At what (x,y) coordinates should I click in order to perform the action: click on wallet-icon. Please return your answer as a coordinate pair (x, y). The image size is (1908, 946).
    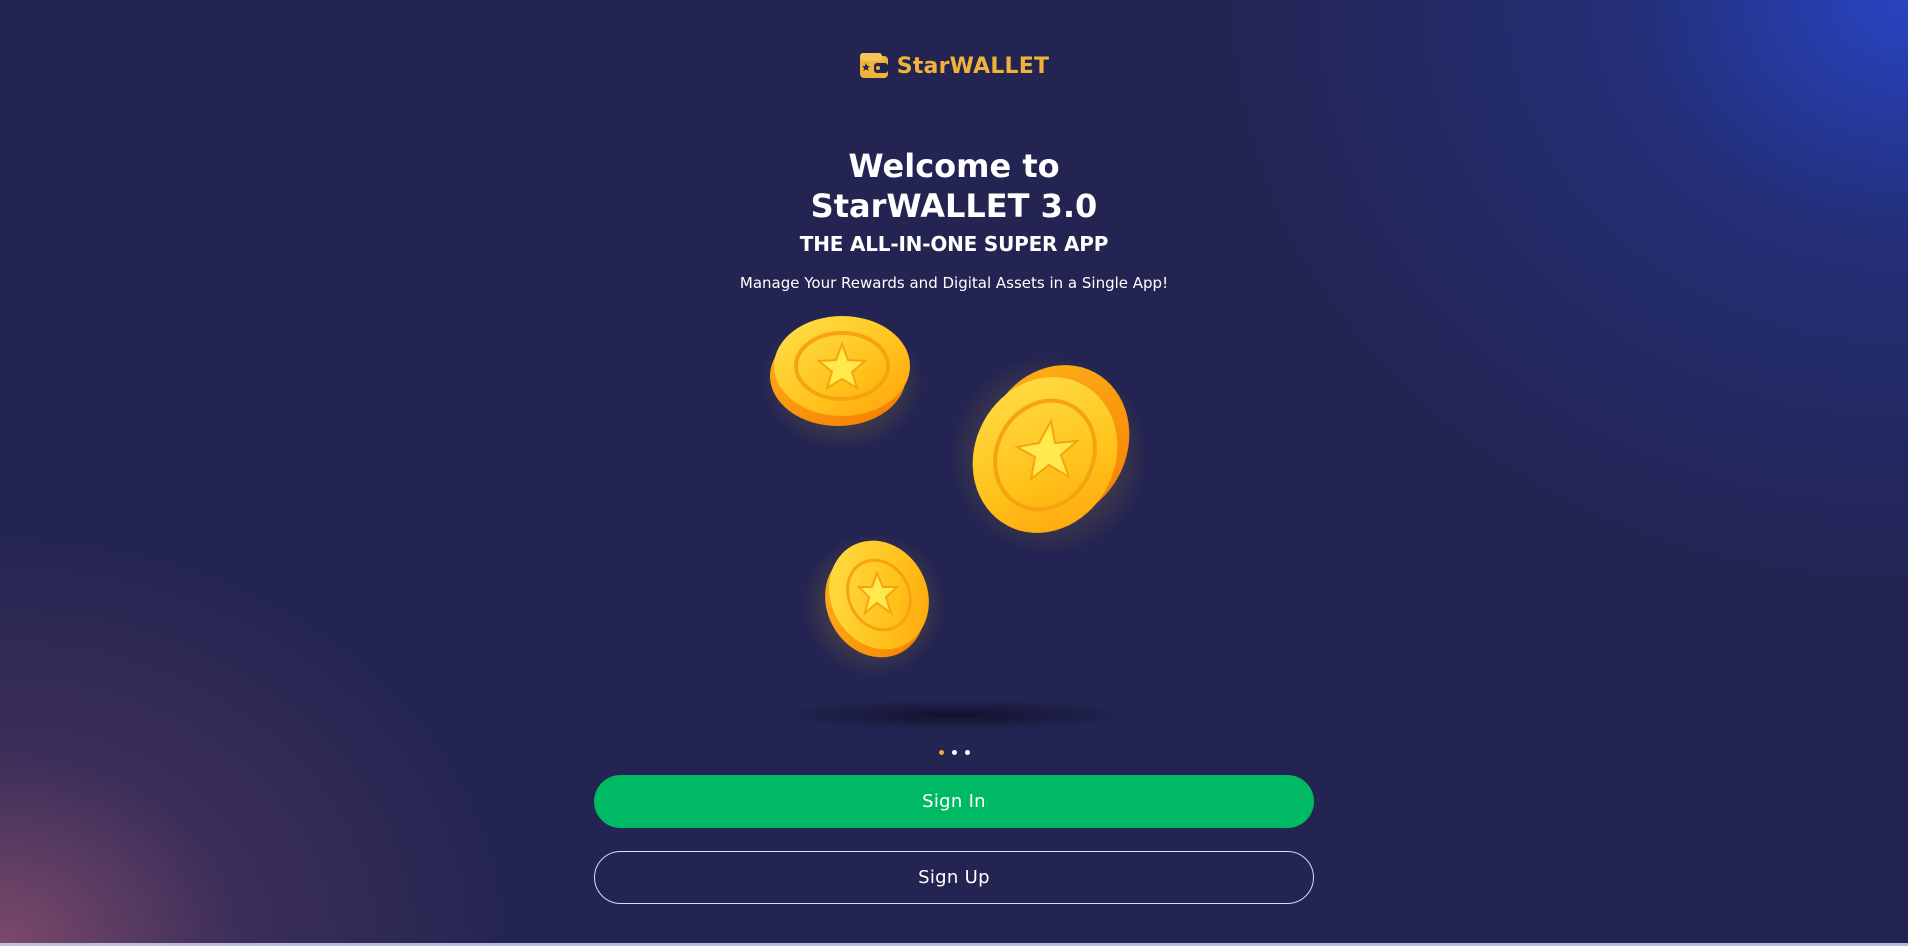
    Looking at the image, I should click on (874, 66).